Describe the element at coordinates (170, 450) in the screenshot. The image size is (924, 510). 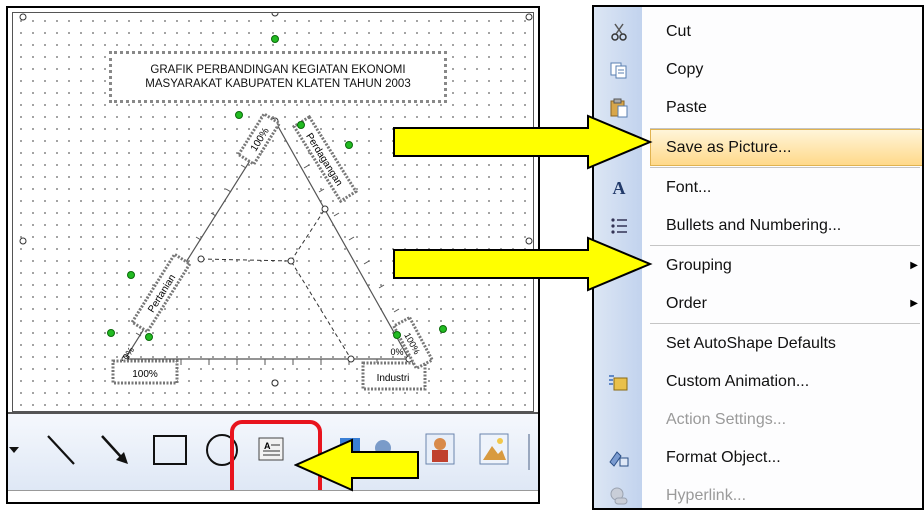
I see `rectangle-icon` at that location.